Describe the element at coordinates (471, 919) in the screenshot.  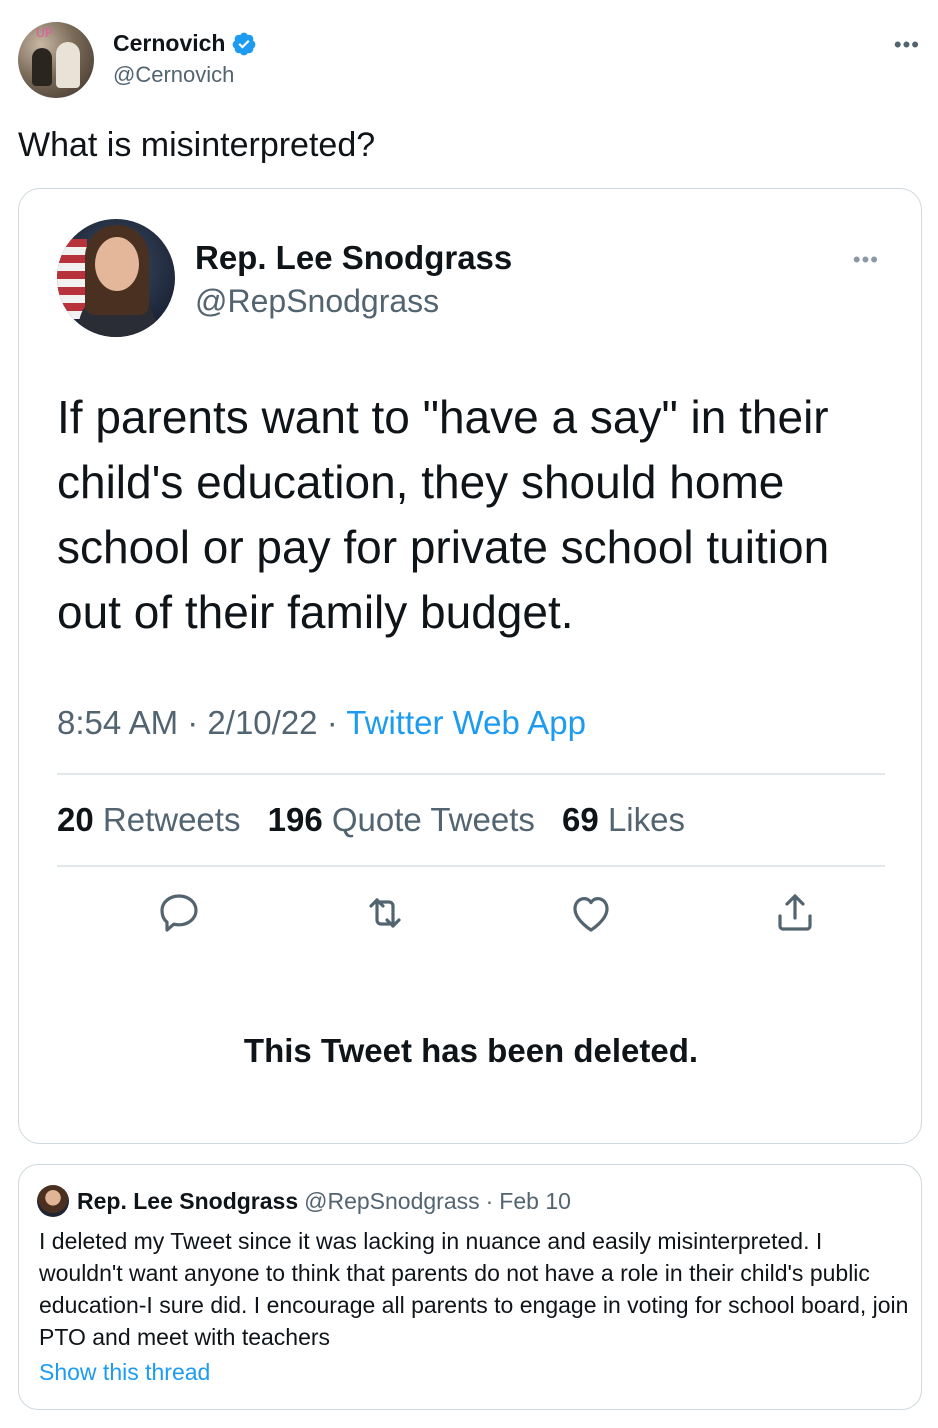
I see `embedded-action-bar` at that location.